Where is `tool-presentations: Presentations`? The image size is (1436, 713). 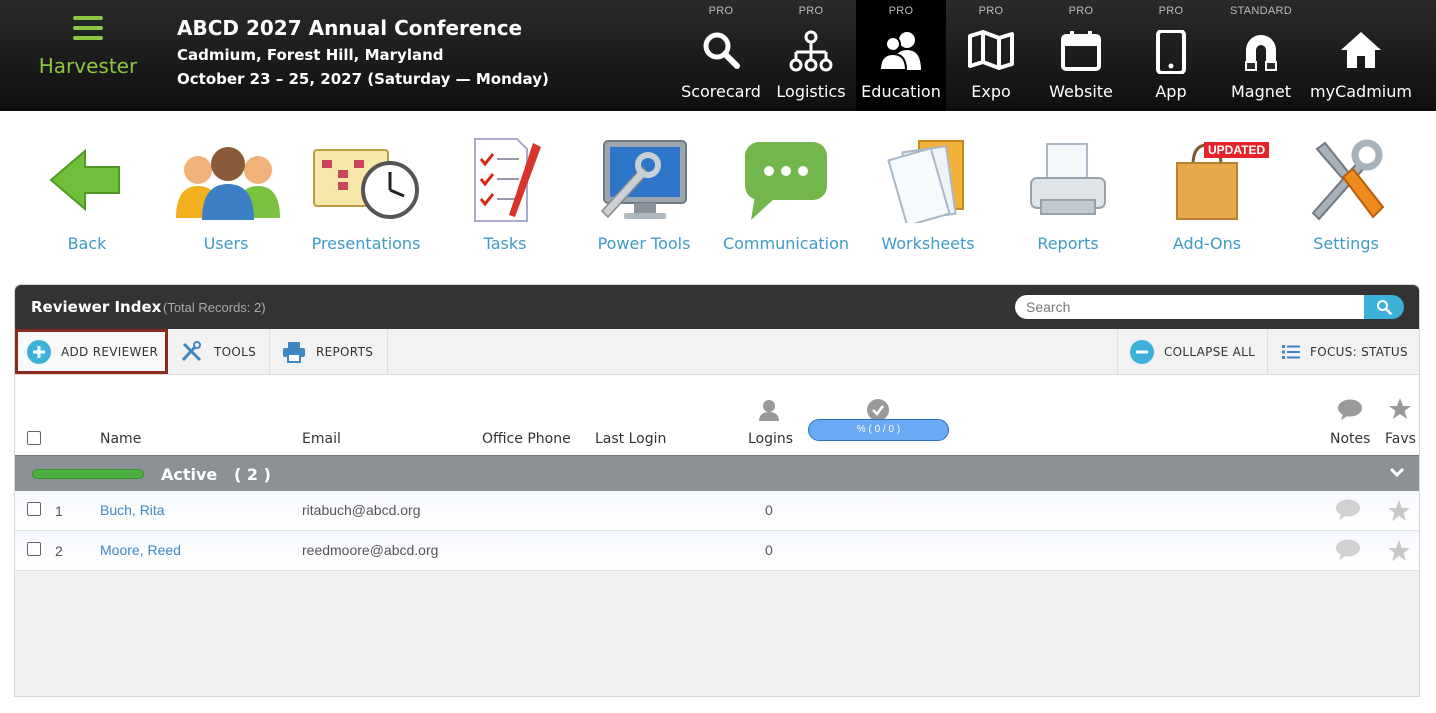
tool-presentations: Presentations is located at coordinates (366, 191).